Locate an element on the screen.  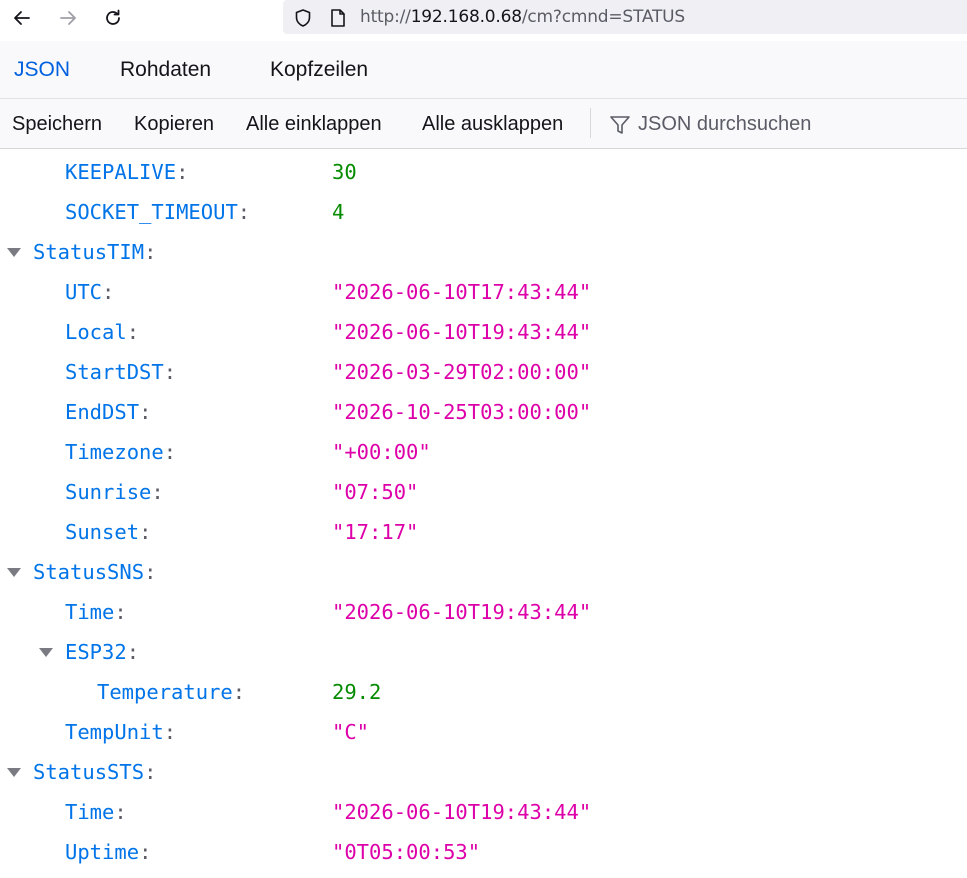
back-button is located at coordinates (22, 18).